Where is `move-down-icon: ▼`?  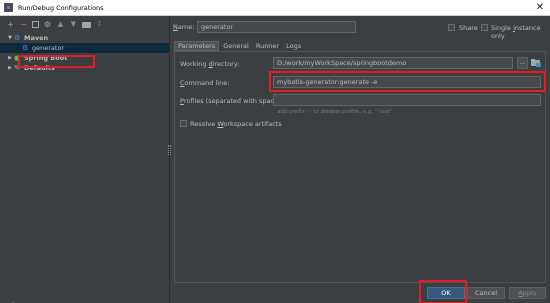 move-down-icon: ▼ is located at coordinates (73, 24).